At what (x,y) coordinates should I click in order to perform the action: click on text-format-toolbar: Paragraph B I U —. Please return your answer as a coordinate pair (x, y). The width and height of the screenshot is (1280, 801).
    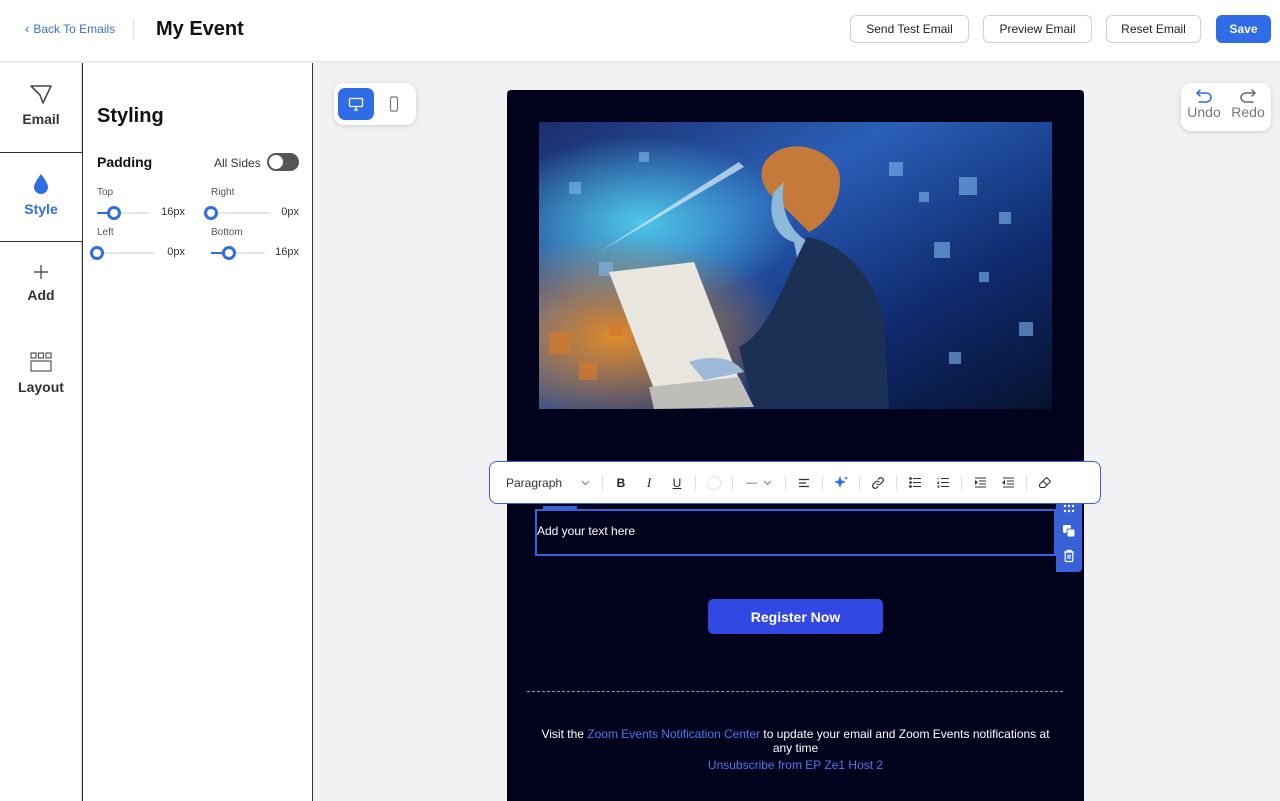
    Looking at the image, I should click on (795, 482).